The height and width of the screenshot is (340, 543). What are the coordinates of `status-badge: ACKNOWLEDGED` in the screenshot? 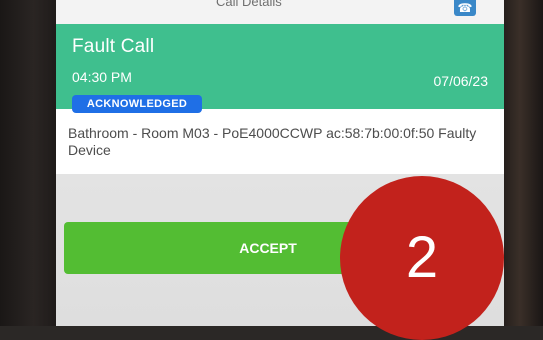 It's located at (137, 104).